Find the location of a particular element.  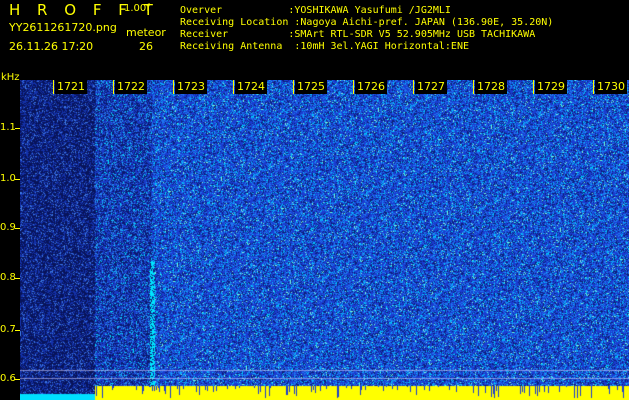

time-tick-1721: 1721 is located at coordinates (70, 87).